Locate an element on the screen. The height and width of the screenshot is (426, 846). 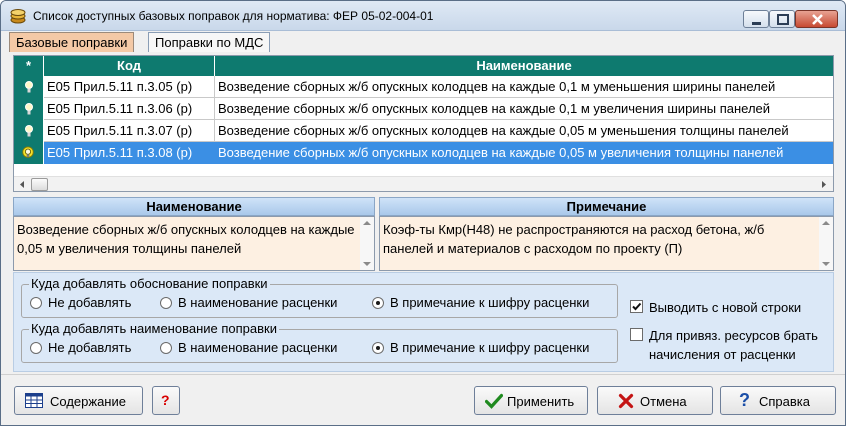
app-coins-icon is located at coordinates (18, 16).